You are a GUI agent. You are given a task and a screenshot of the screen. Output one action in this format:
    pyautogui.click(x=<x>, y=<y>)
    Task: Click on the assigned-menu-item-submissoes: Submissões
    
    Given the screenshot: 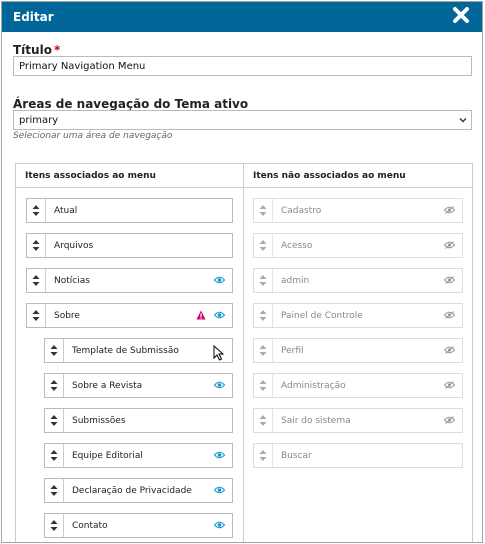 What is the action you would take?
    pyautogui.click(x=138, y=420)
    